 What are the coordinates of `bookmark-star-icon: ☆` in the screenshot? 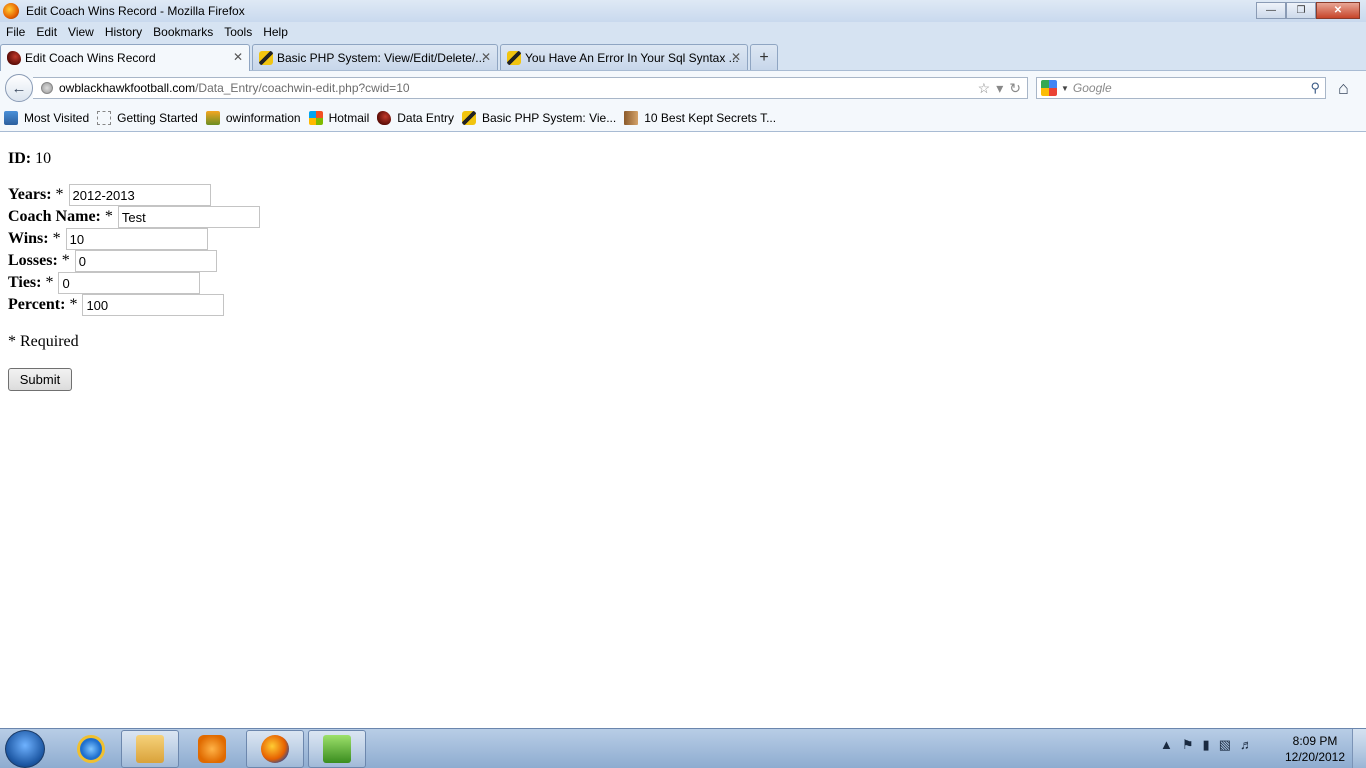 It's located at (984, 88).